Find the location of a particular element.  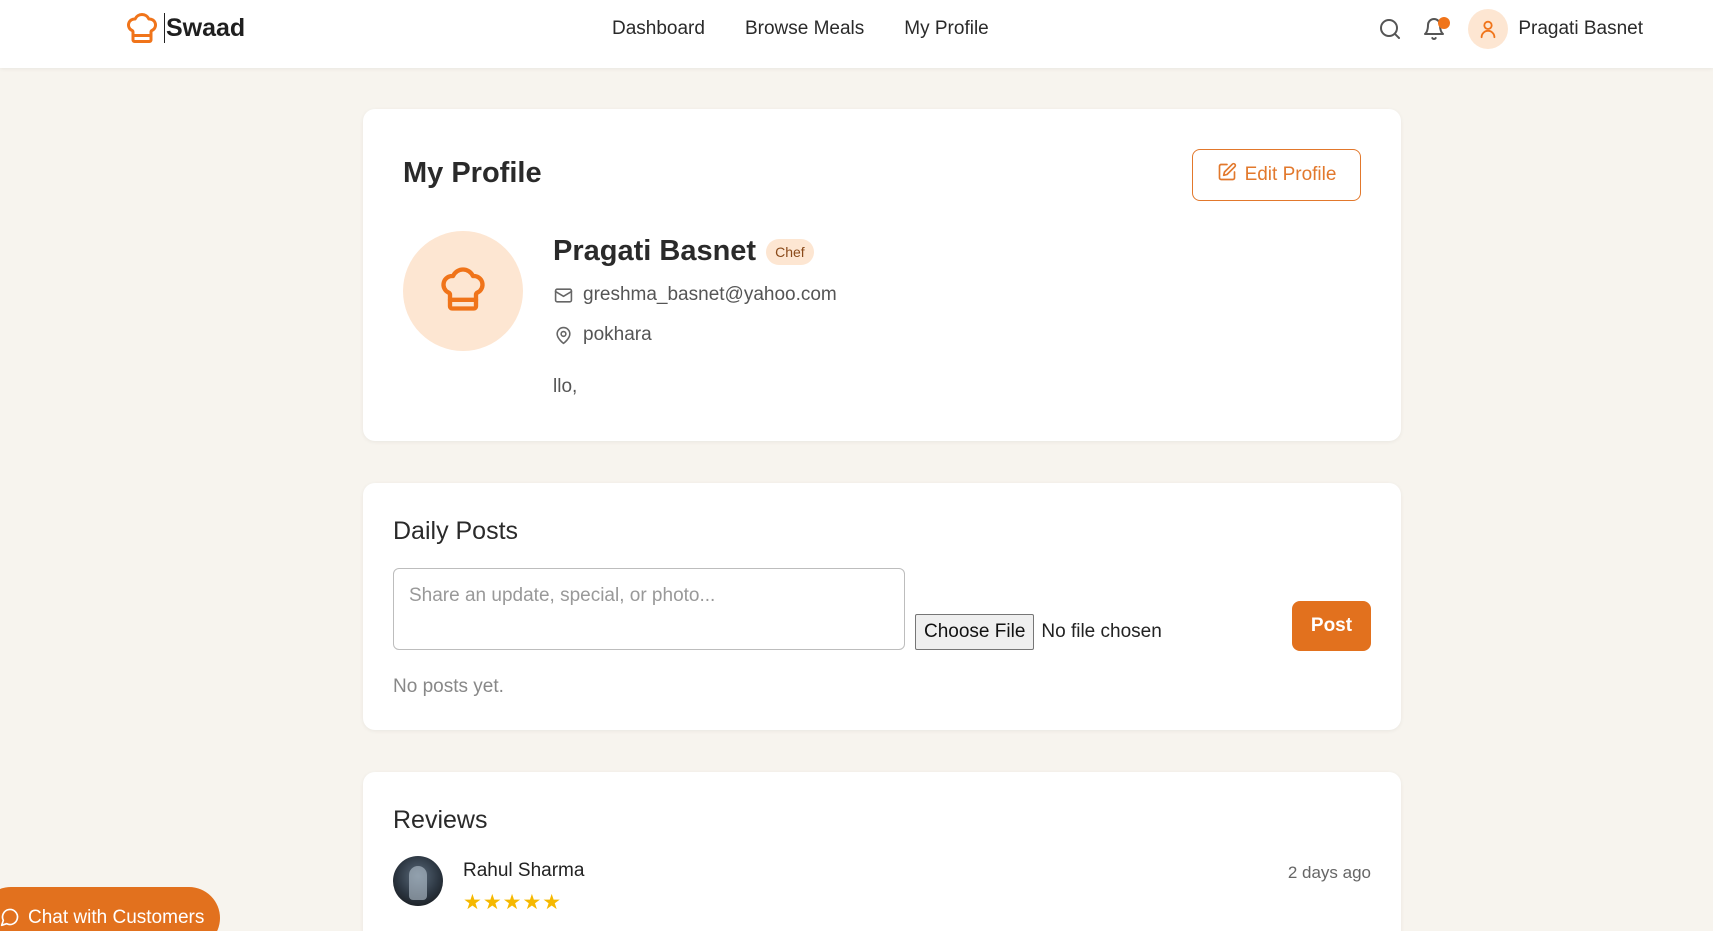

review-stars: ★★★★★ is located at coordinates (513, 902).